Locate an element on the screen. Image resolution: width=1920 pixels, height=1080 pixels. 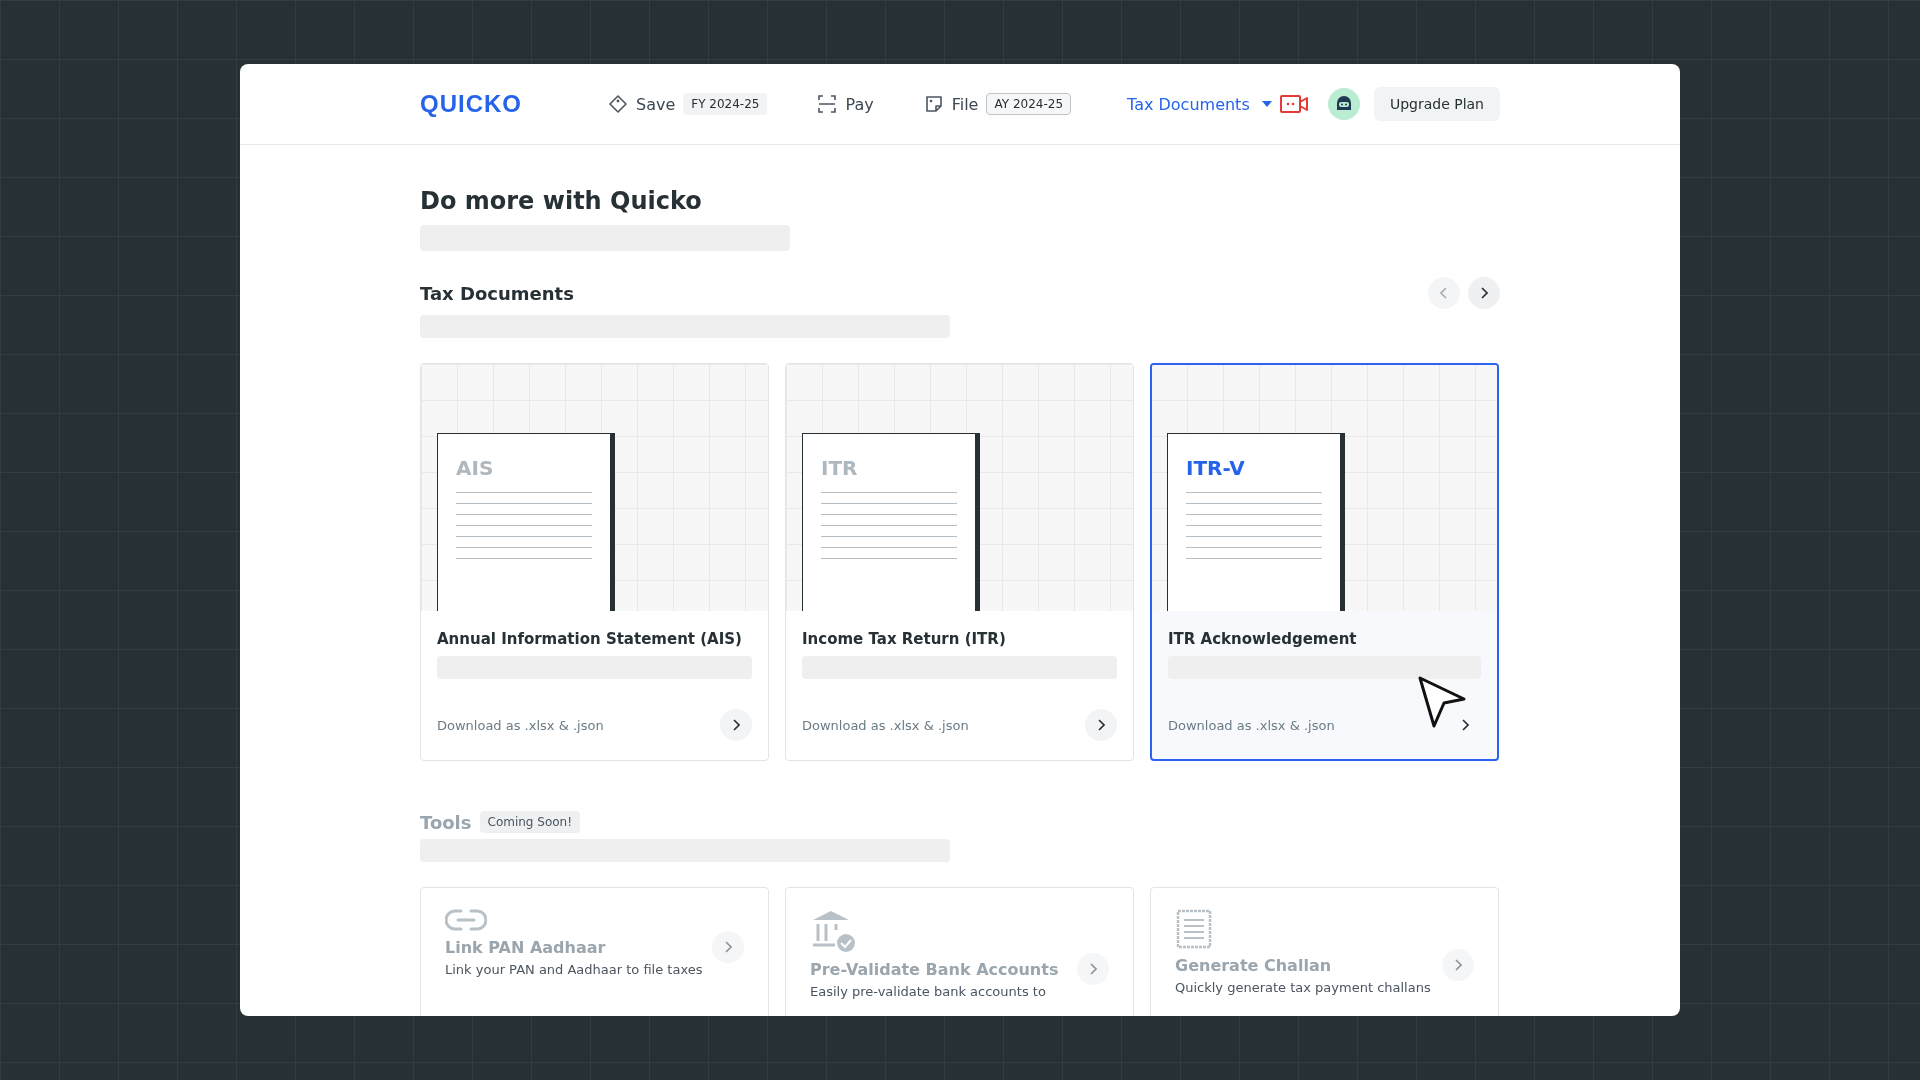
chevron-left-icon is located at coordinates (1444, 293).